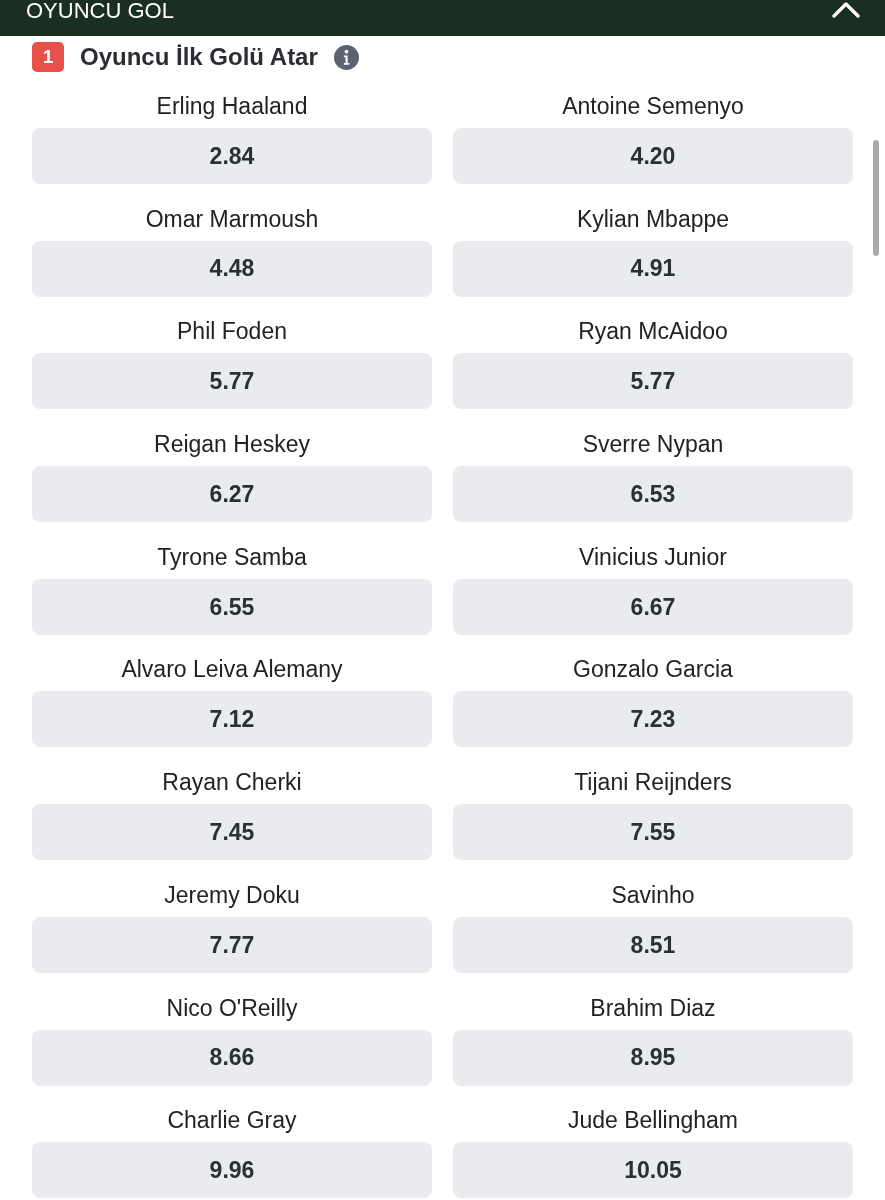  What do you see at coordinates (653, 445) in the screenshot?
I see `player-name: Sverre Nypan` at bounding box center [653, 445].